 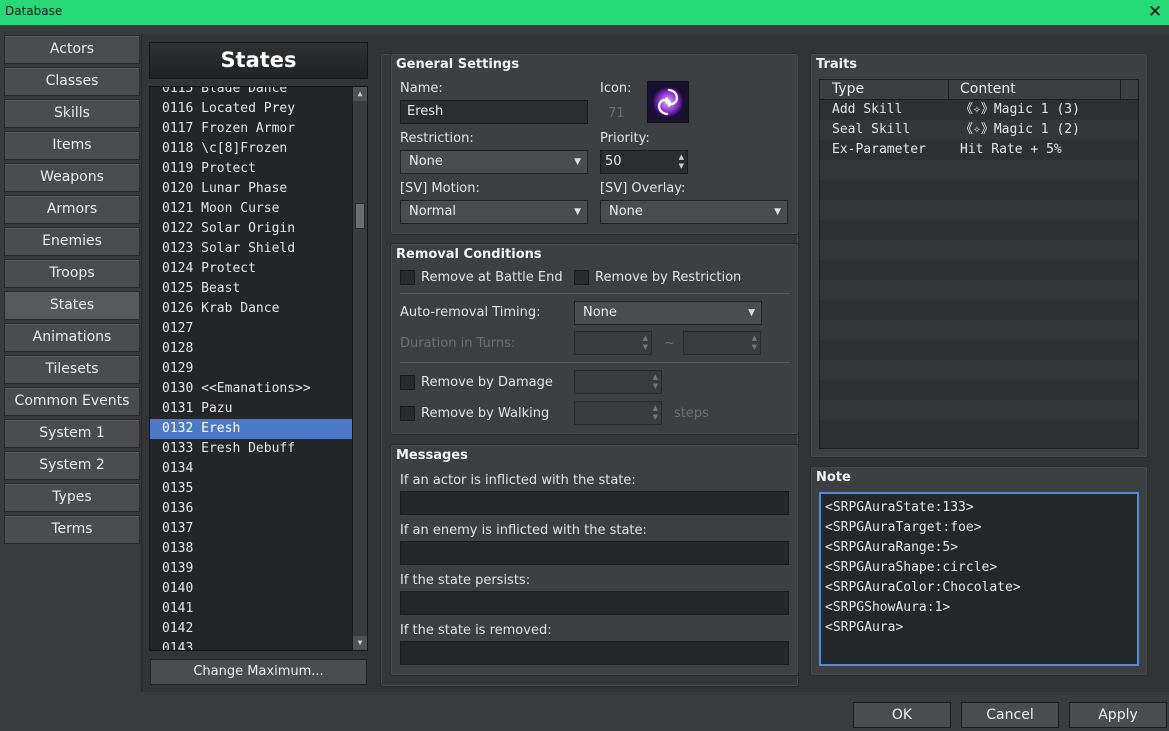 What do you see at coordinates (594, 553) in the screenshot?
I see `enemy-message-field` at bounding box center [594, 553].